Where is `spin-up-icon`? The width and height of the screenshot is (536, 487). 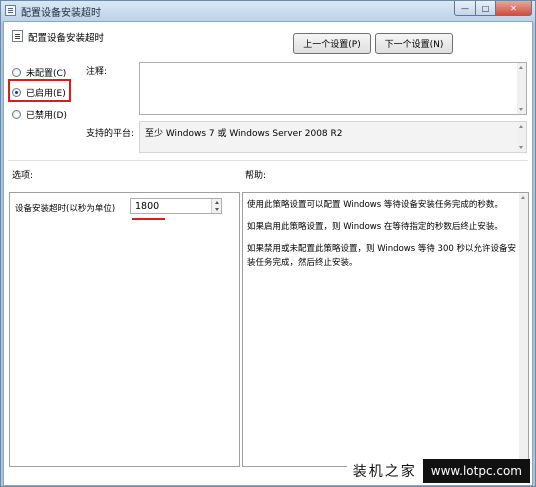
spin-up-icon is located at coordinates (216, 202).